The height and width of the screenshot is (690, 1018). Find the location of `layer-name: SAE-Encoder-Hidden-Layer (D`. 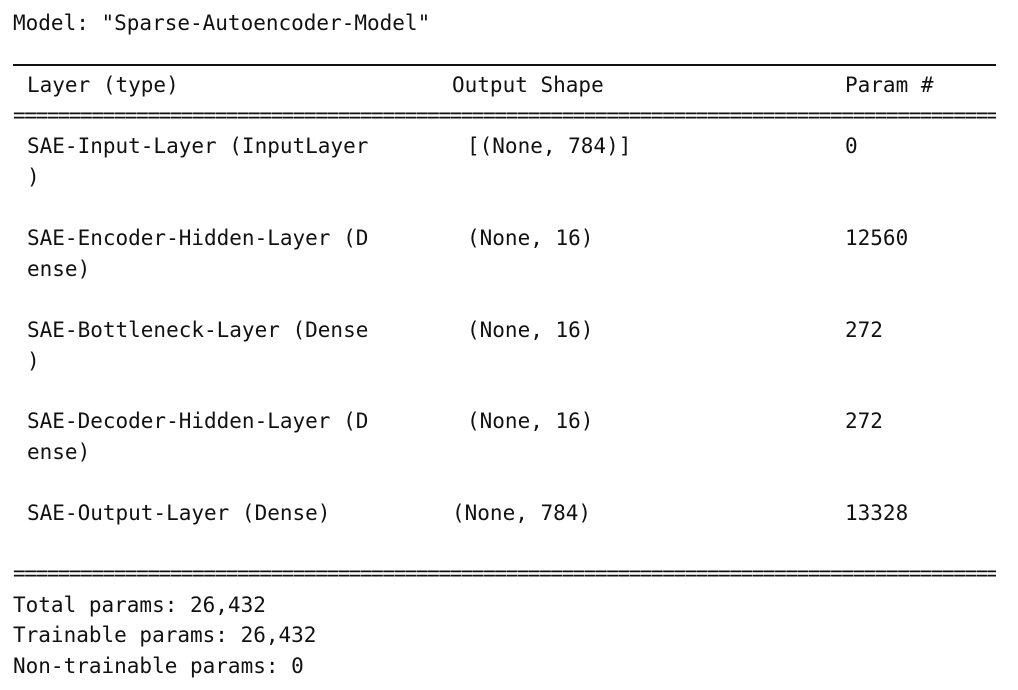

layer-name: SAE-Encoder-Hidden-Layer (D is located at coordinates (198, 238).